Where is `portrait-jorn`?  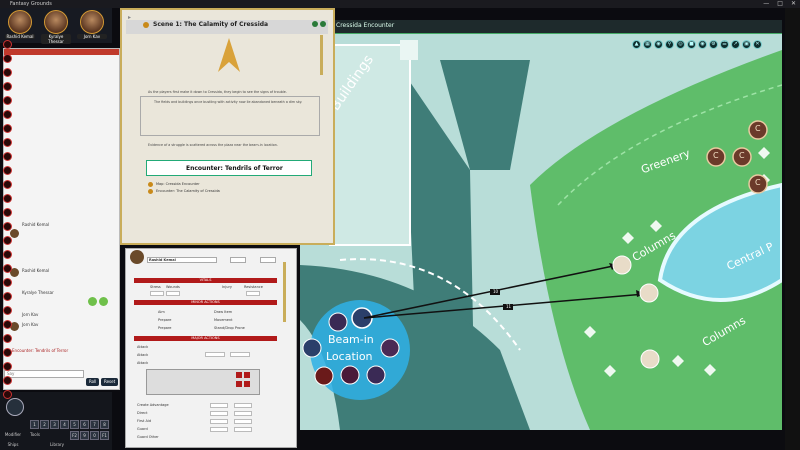 portrait-jorn is located at coordinates (92, 22).